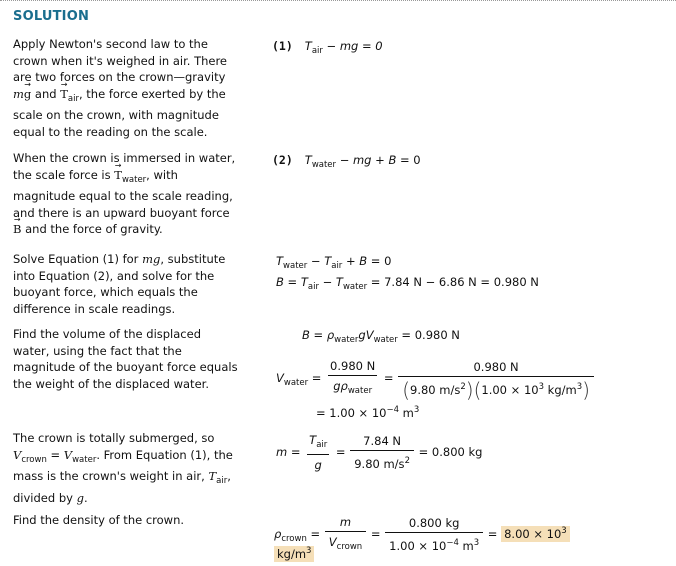 The width and height of the screenshot is (676, 566). What do you see at coordinates (368, 412) in the screenshot?
I see `equation-4-line-3: = 1.00 × 10−4 m3` at bounding box center [368, 412].